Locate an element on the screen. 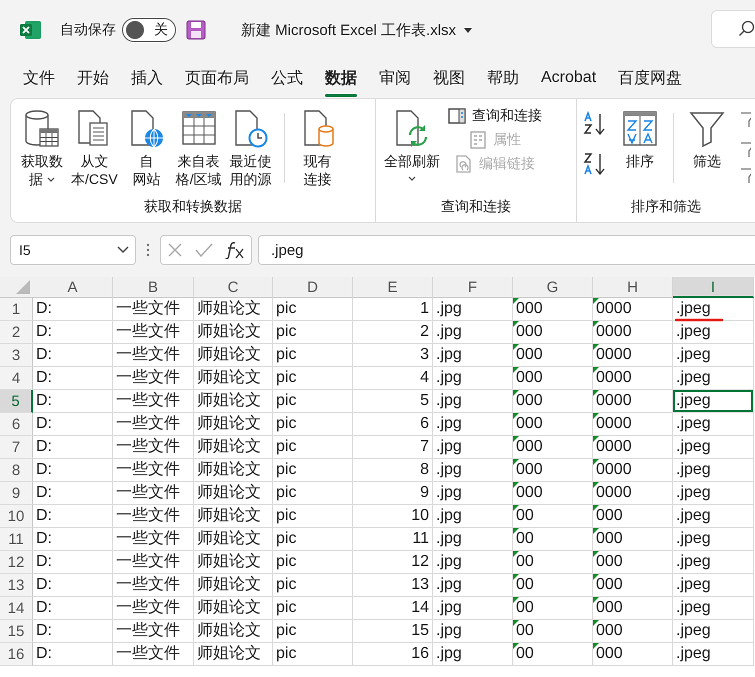  row-header: 7 is located at coordinates (16, 447).